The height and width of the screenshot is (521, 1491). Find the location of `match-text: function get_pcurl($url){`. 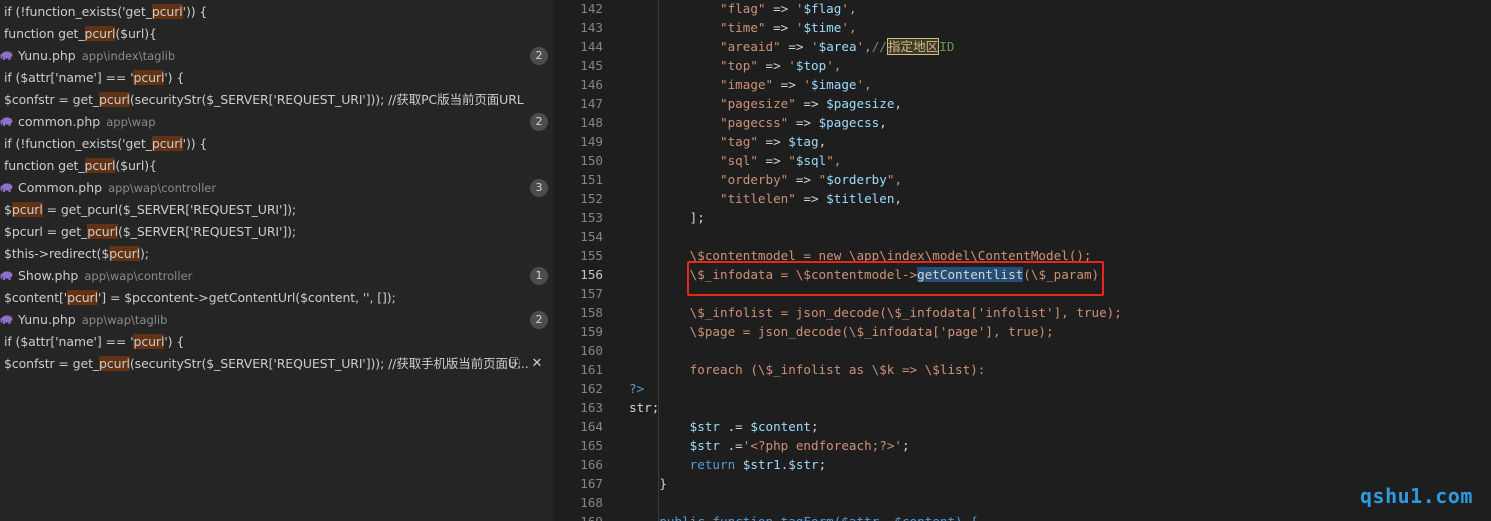

match-text: function get_pcurl($url){ is located at coordinates (80, 33).